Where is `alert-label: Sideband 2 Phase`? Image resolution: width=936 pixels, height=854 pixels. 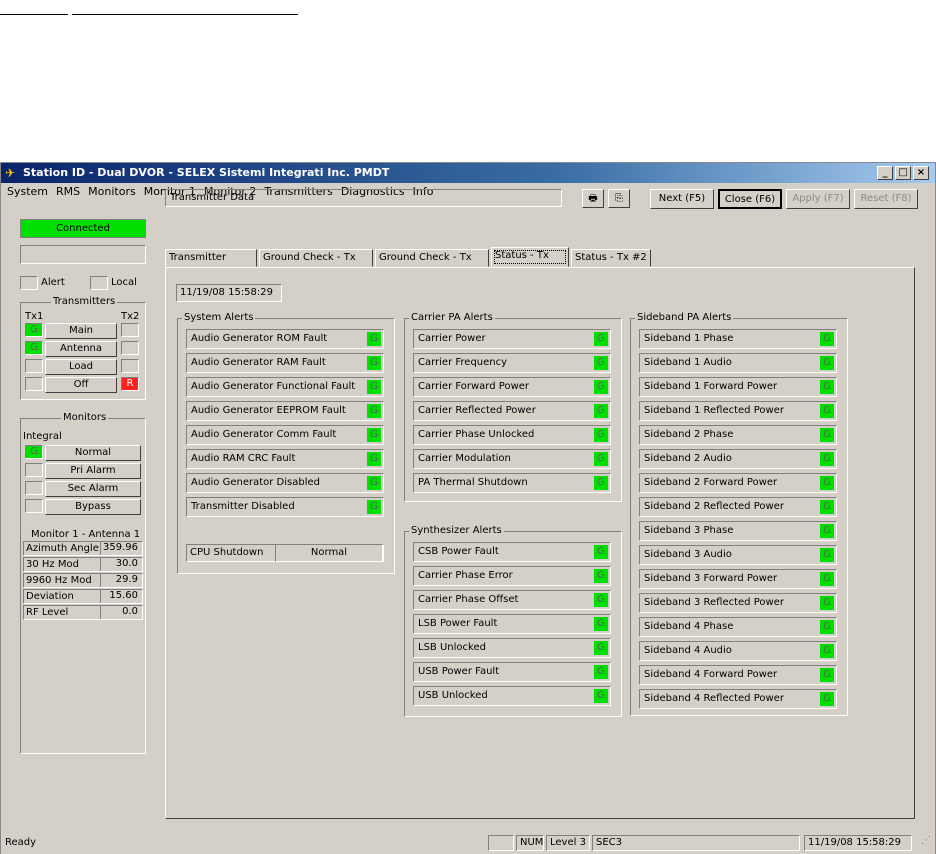 alert-label: Sideband 2 Phase is located at coordinates (689, 434).